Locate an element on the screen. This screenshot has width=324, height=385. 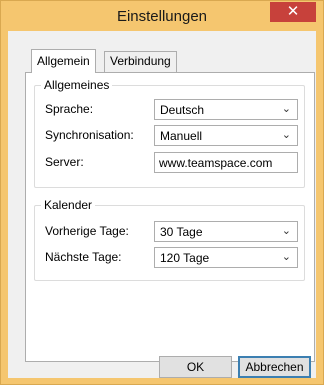
previous-days-label: Vorherige Tage: is located at coordinates (87, 231).